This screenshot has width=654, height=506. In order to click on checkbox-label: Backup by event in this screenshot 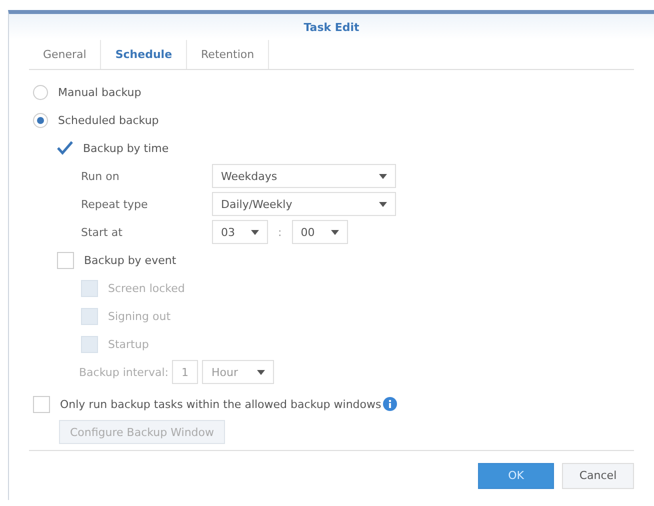, I will do `click(130, 260)`.